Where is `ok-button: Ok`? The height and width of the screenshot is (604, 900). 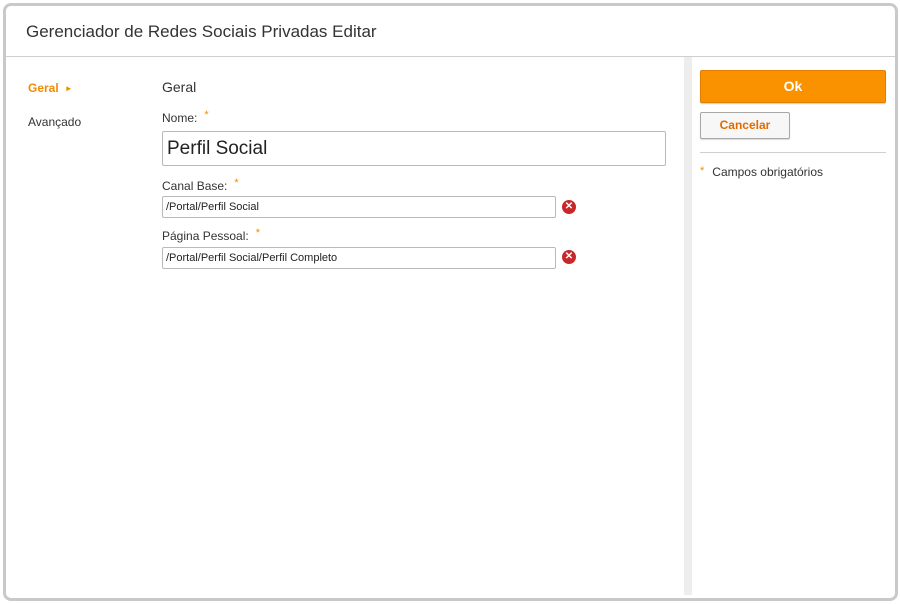 ok-button: Ok is located at coordinates (793, 86).